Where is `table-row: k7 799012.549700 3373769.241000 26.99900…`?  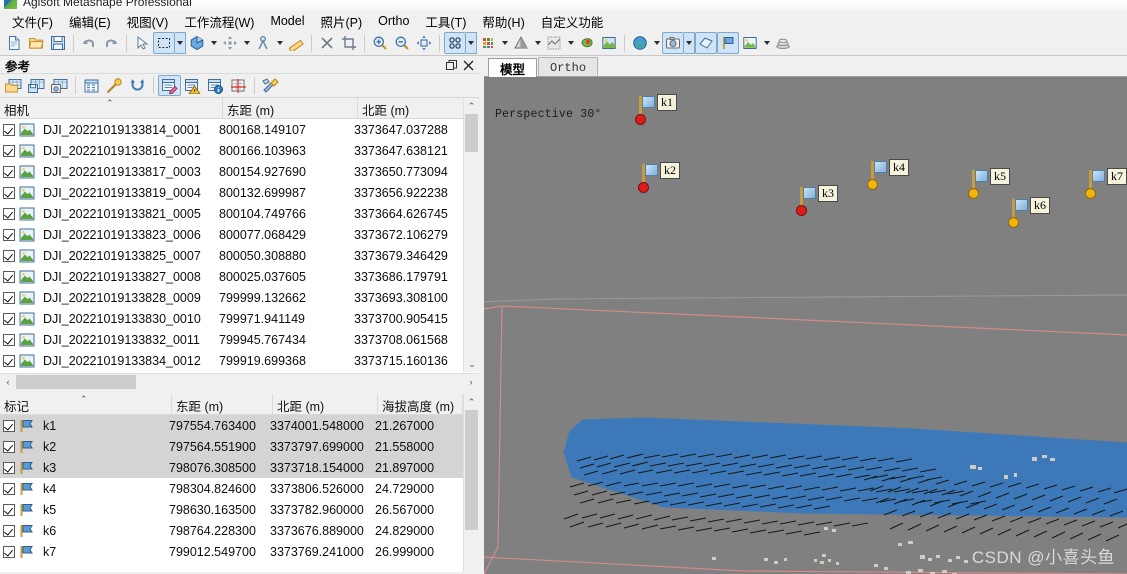 table-row: k7 799012.549700 3373769.241000 26.99900… is located at coordinates (239, 551).